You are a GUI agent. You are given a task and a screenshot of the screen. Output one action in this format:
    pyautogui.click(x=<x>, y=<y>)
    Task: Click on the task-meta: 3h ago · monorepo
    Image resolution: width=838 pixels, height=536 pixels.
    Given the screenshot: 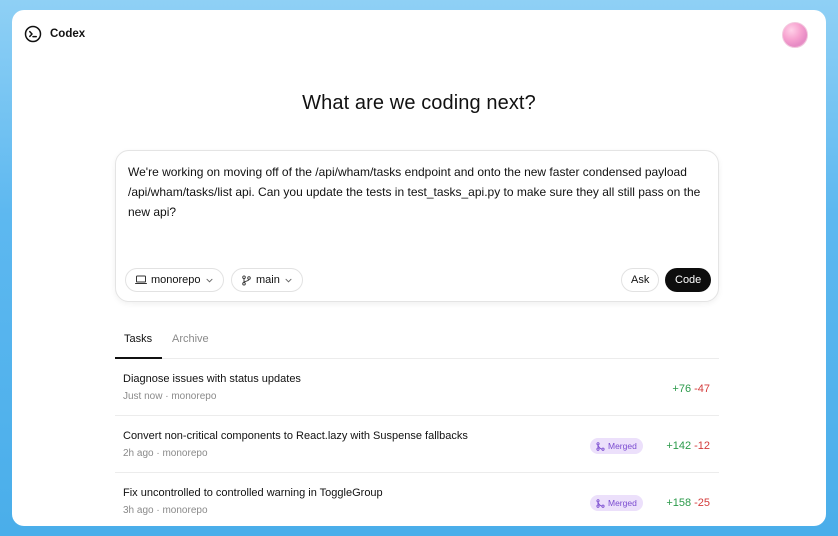 What is the action you would take?
    pyautogui.click(x=165, y=510)
    